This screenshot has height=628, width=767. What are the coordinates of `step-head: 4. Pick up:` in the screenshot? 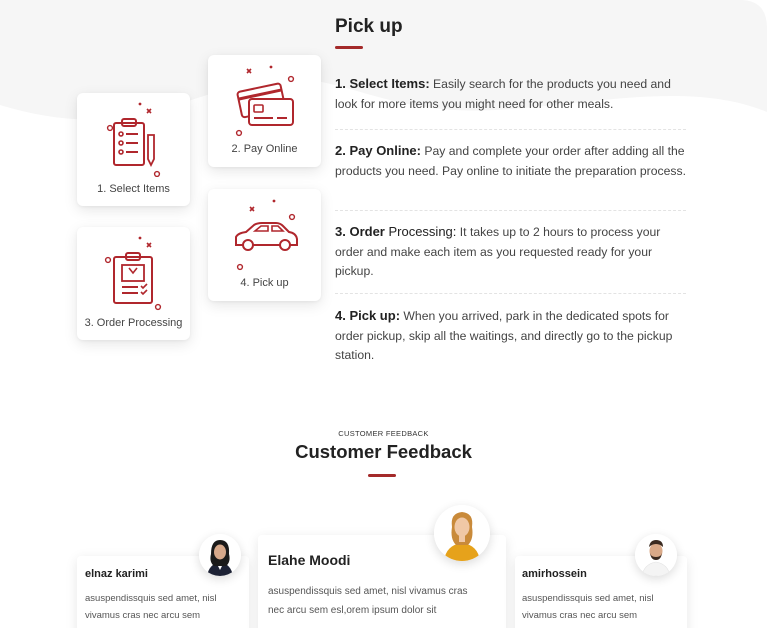 It's located at (368, 315).